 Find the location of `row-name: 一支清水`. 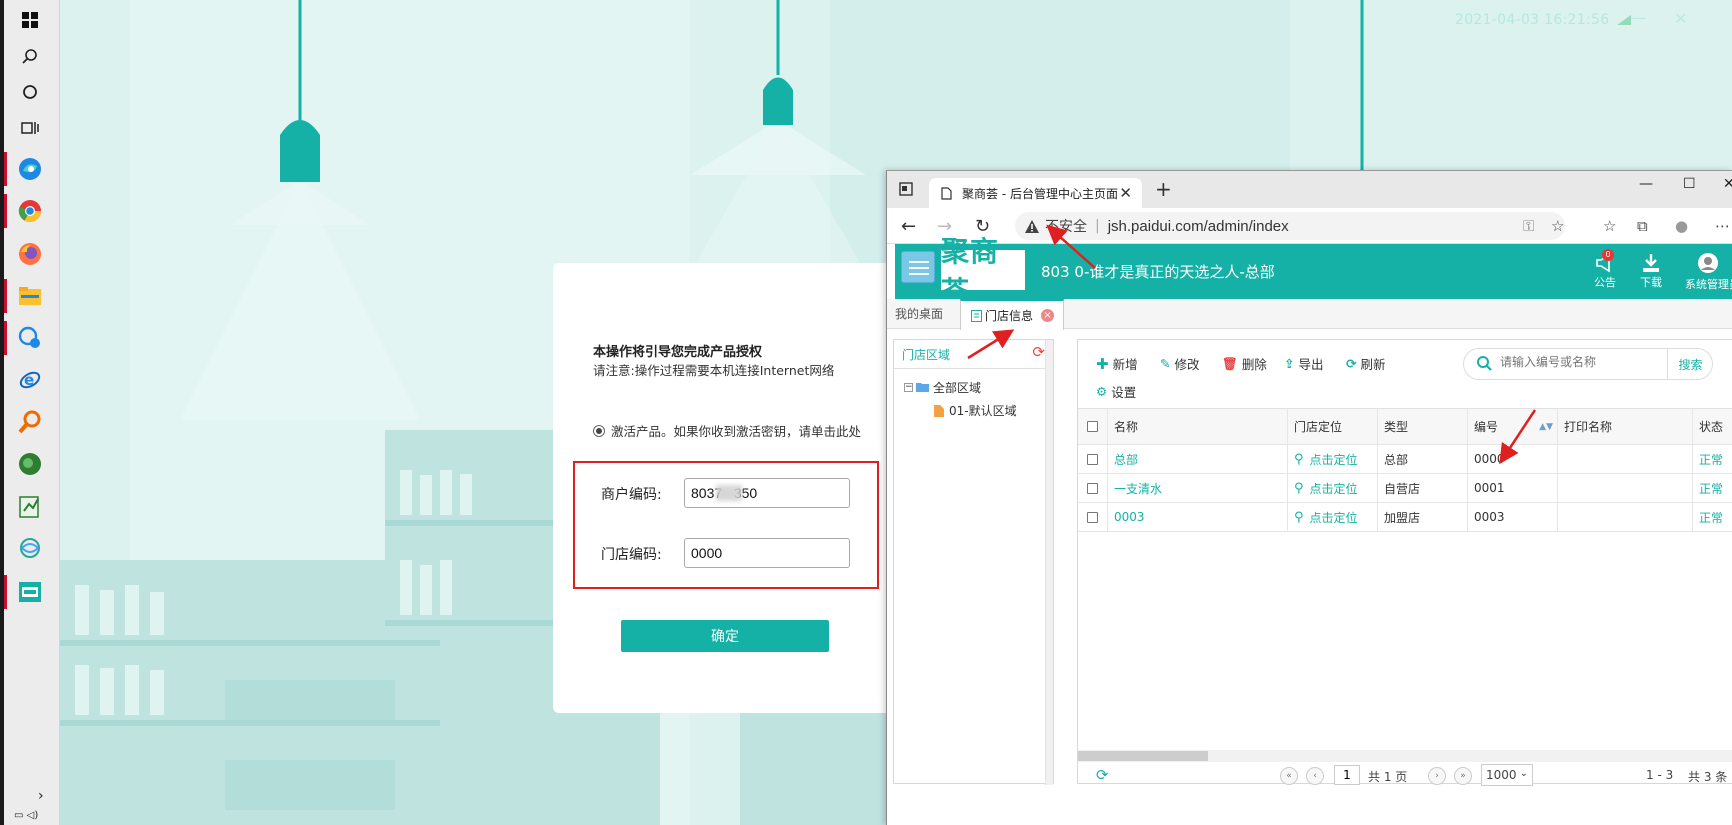

row-name: 一支清水 is located at coordinates (1198, 488).